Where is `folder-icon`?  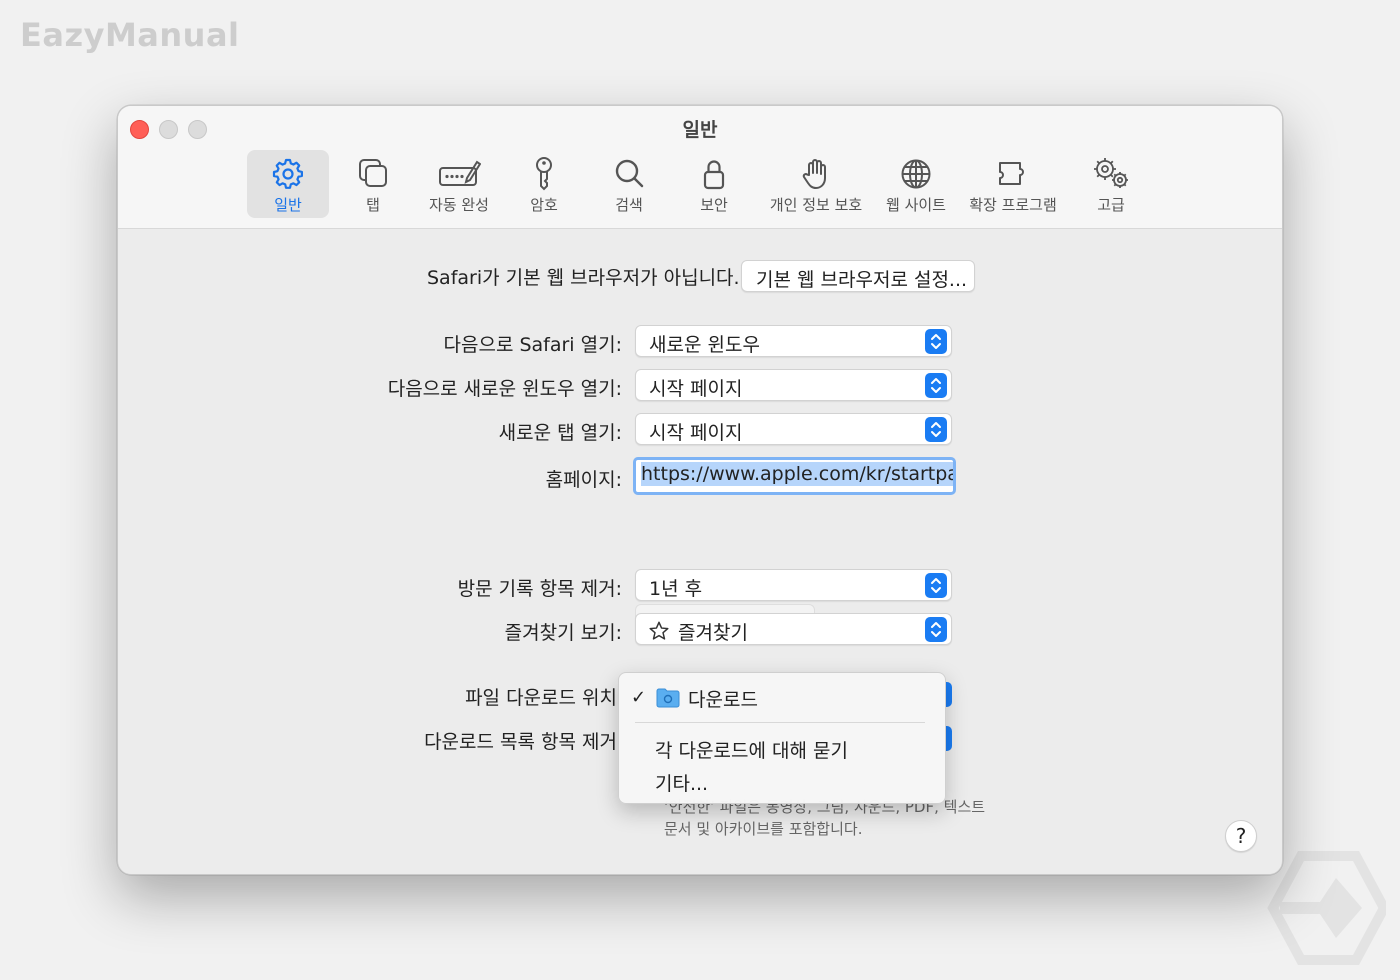 folder-icon is located at coordinates (668, 698).